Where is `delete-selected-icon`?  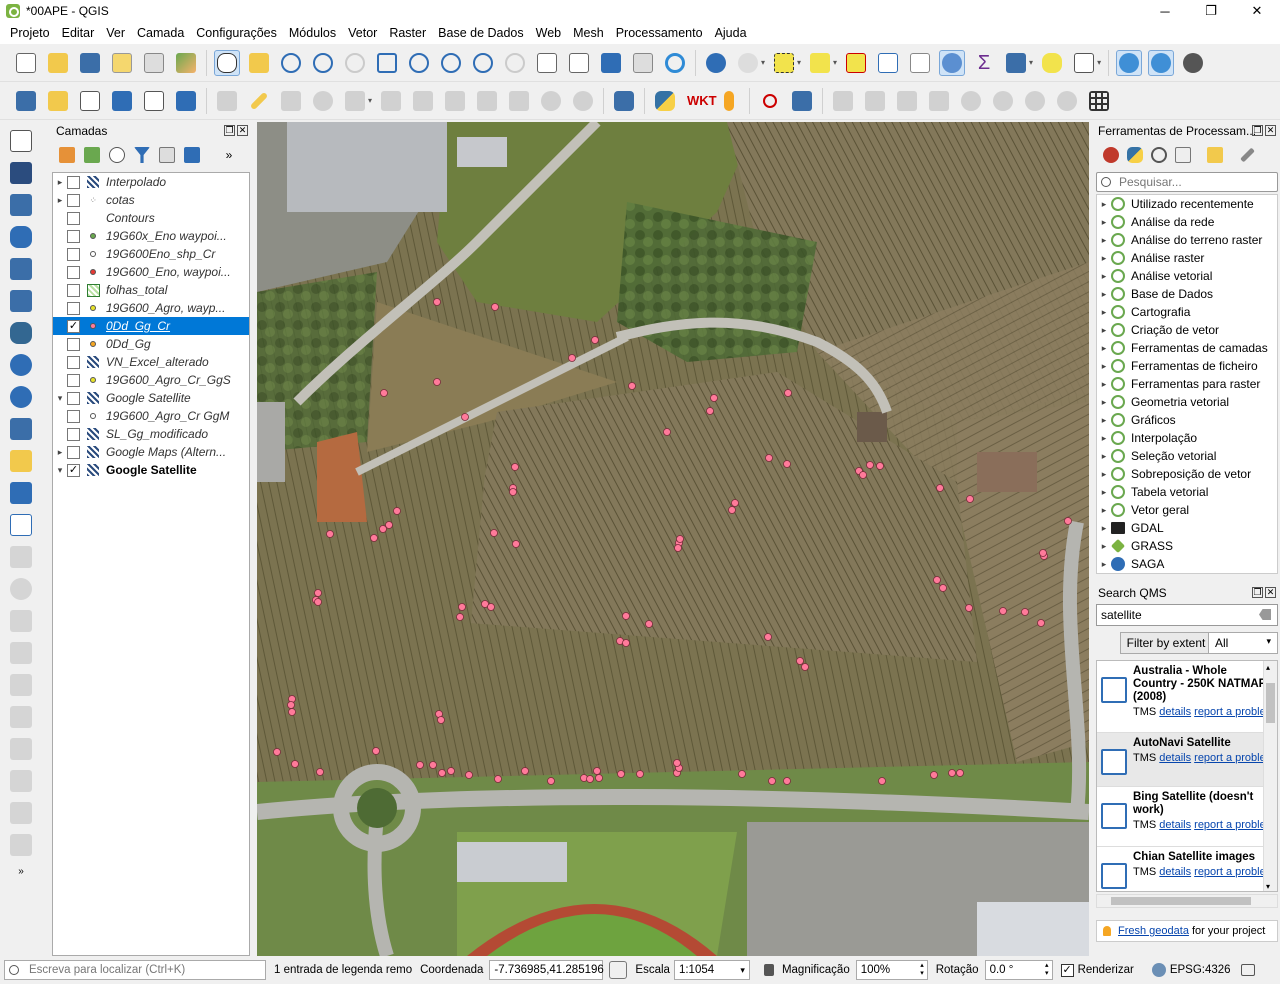 delete-selected-icon is located at coordinates (423, 101).